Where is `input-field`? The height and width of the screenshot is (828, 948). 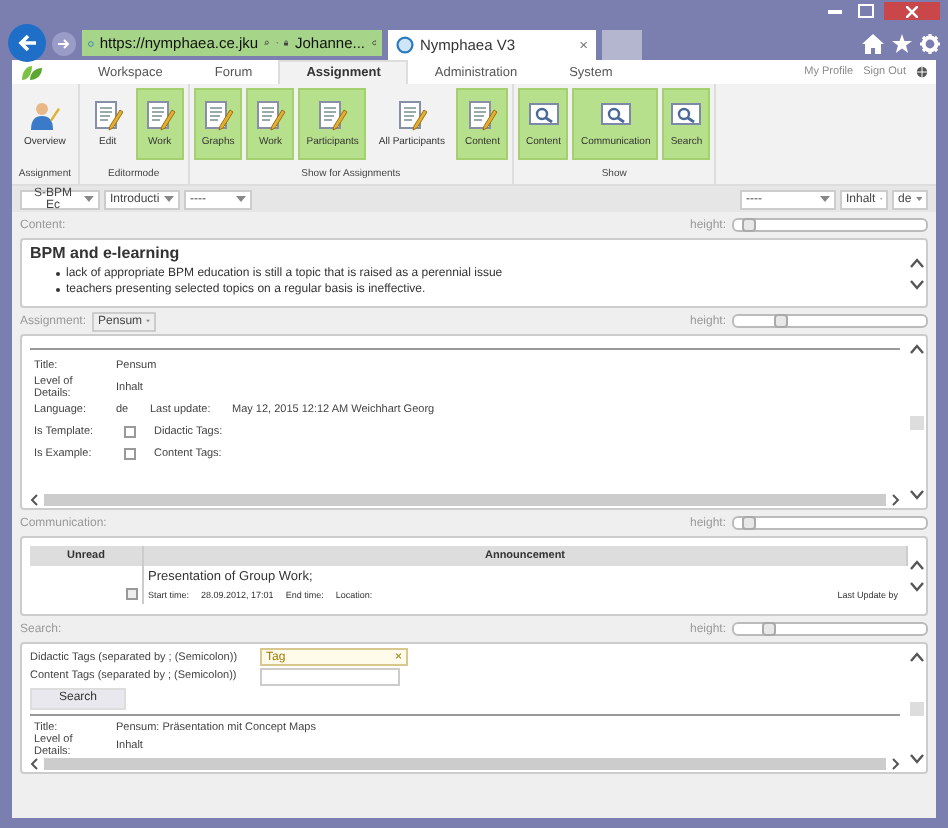 input-field is located at coordinates (330, 676).